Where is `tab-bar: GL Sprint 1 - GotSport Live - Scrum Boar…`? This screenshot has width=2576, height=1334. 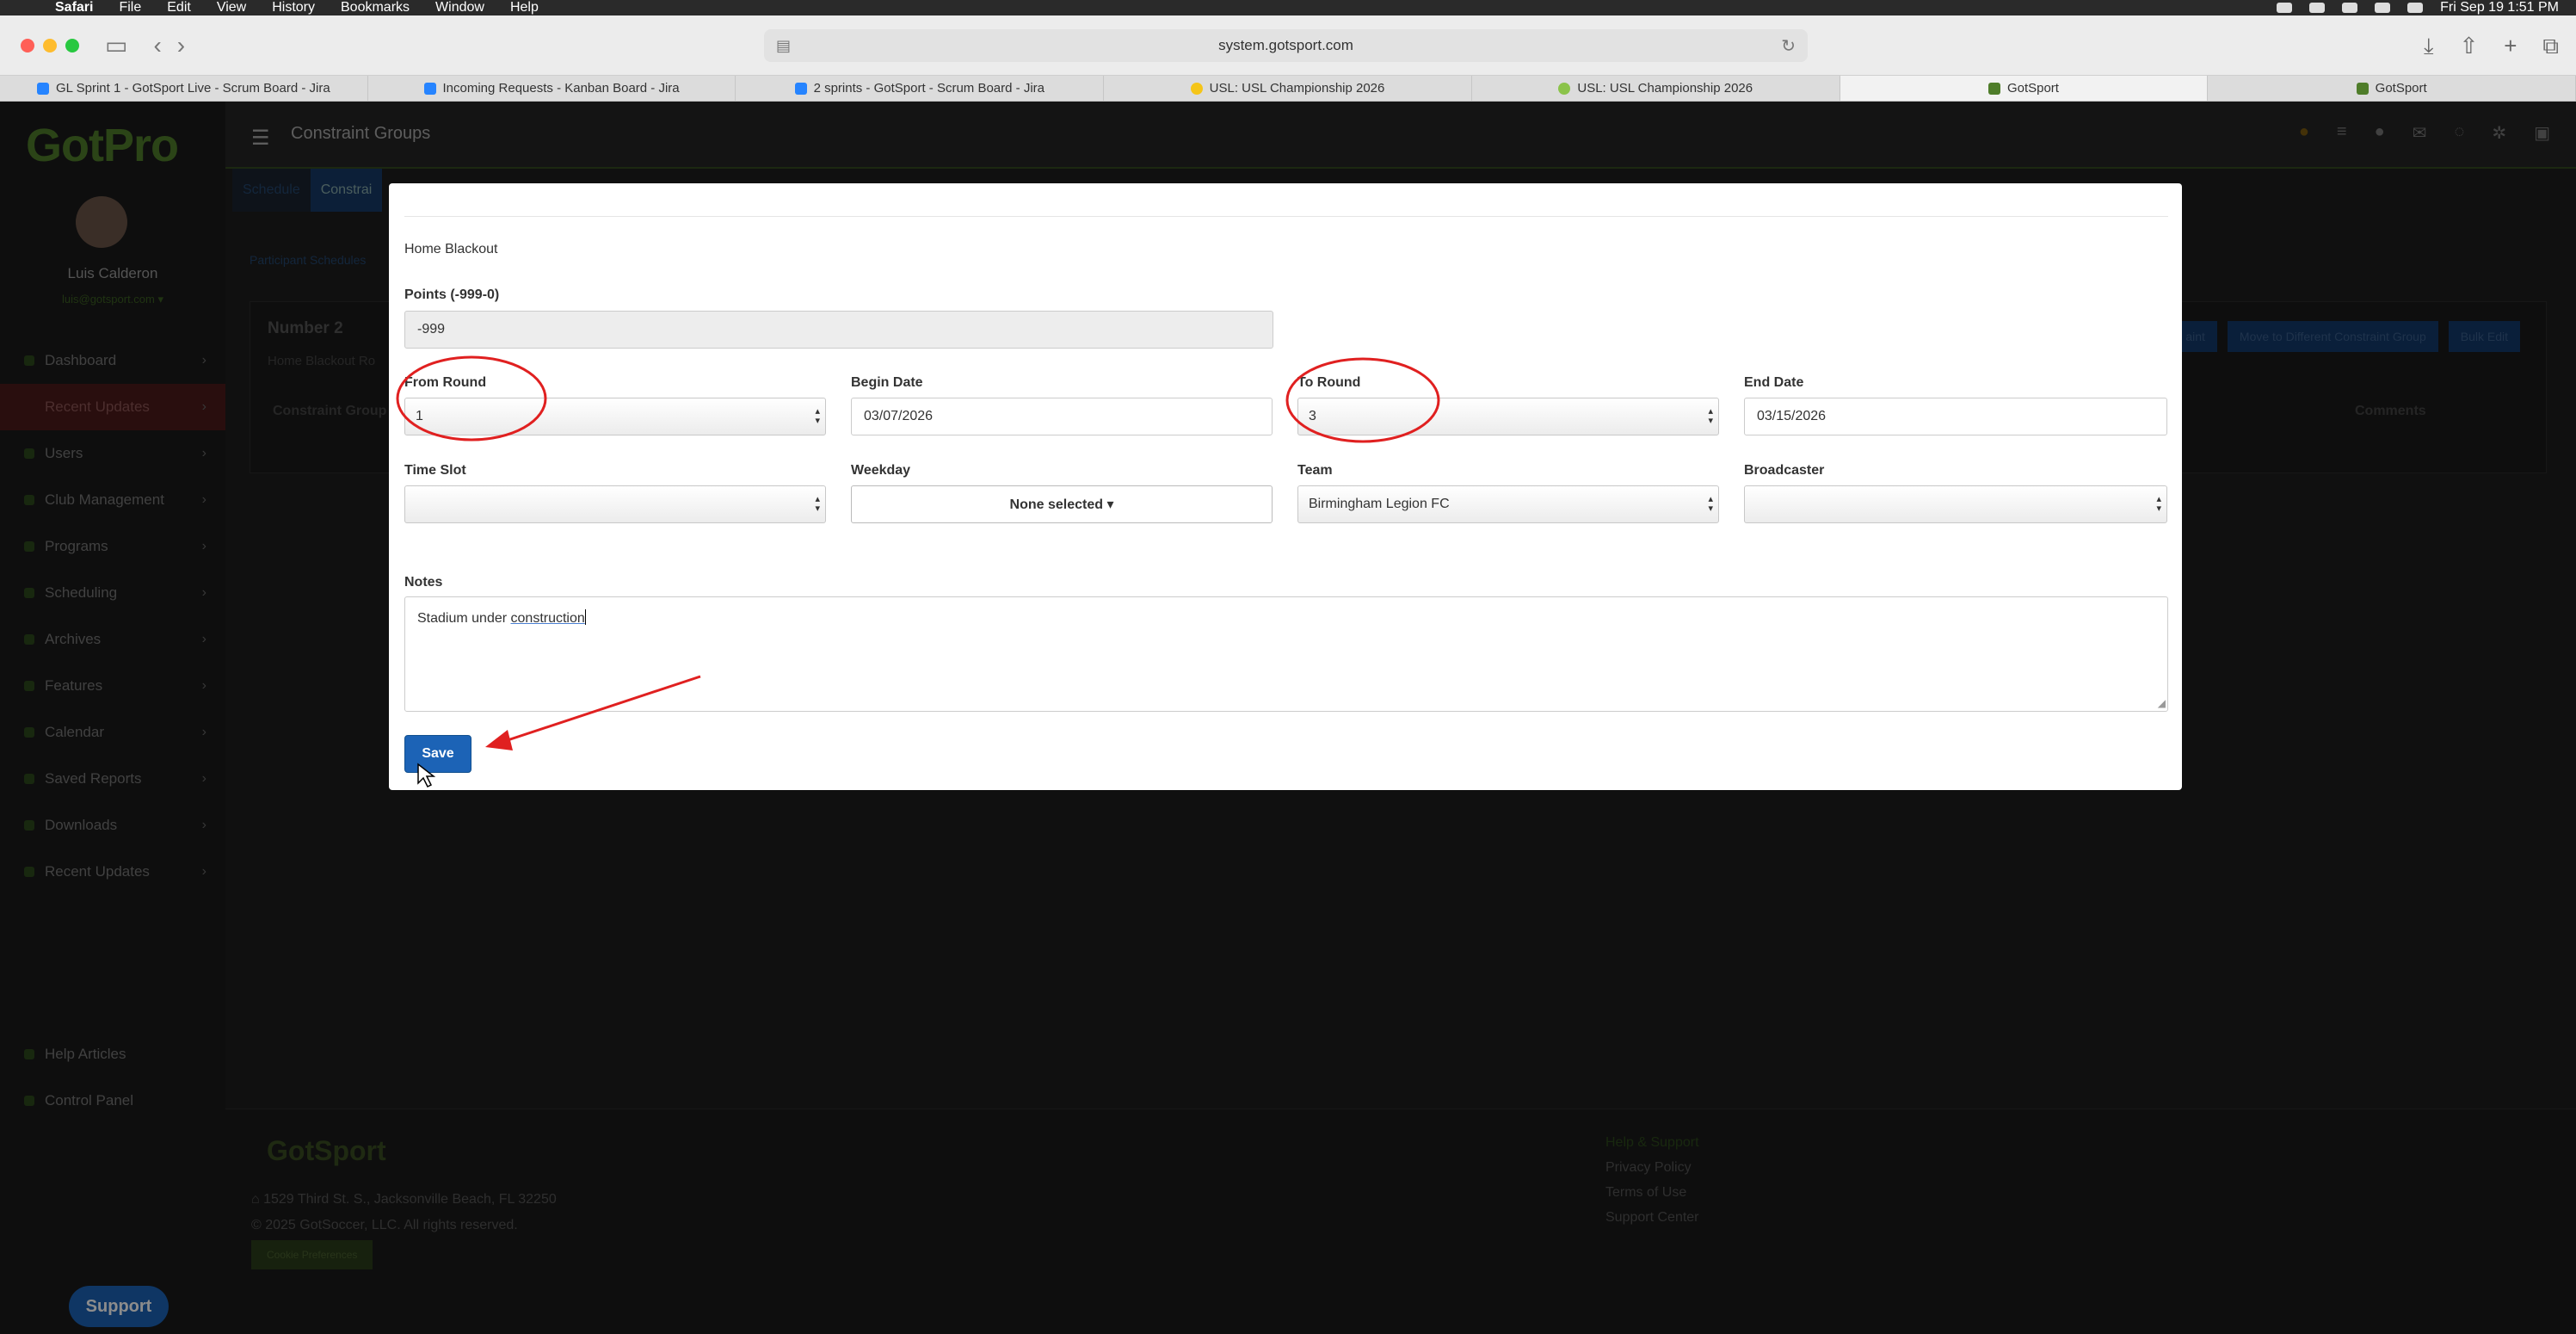 tab-bar: GL Sprint 1 - GotSport Live - Scrum Boar… is located at coordinates (1288, 89).